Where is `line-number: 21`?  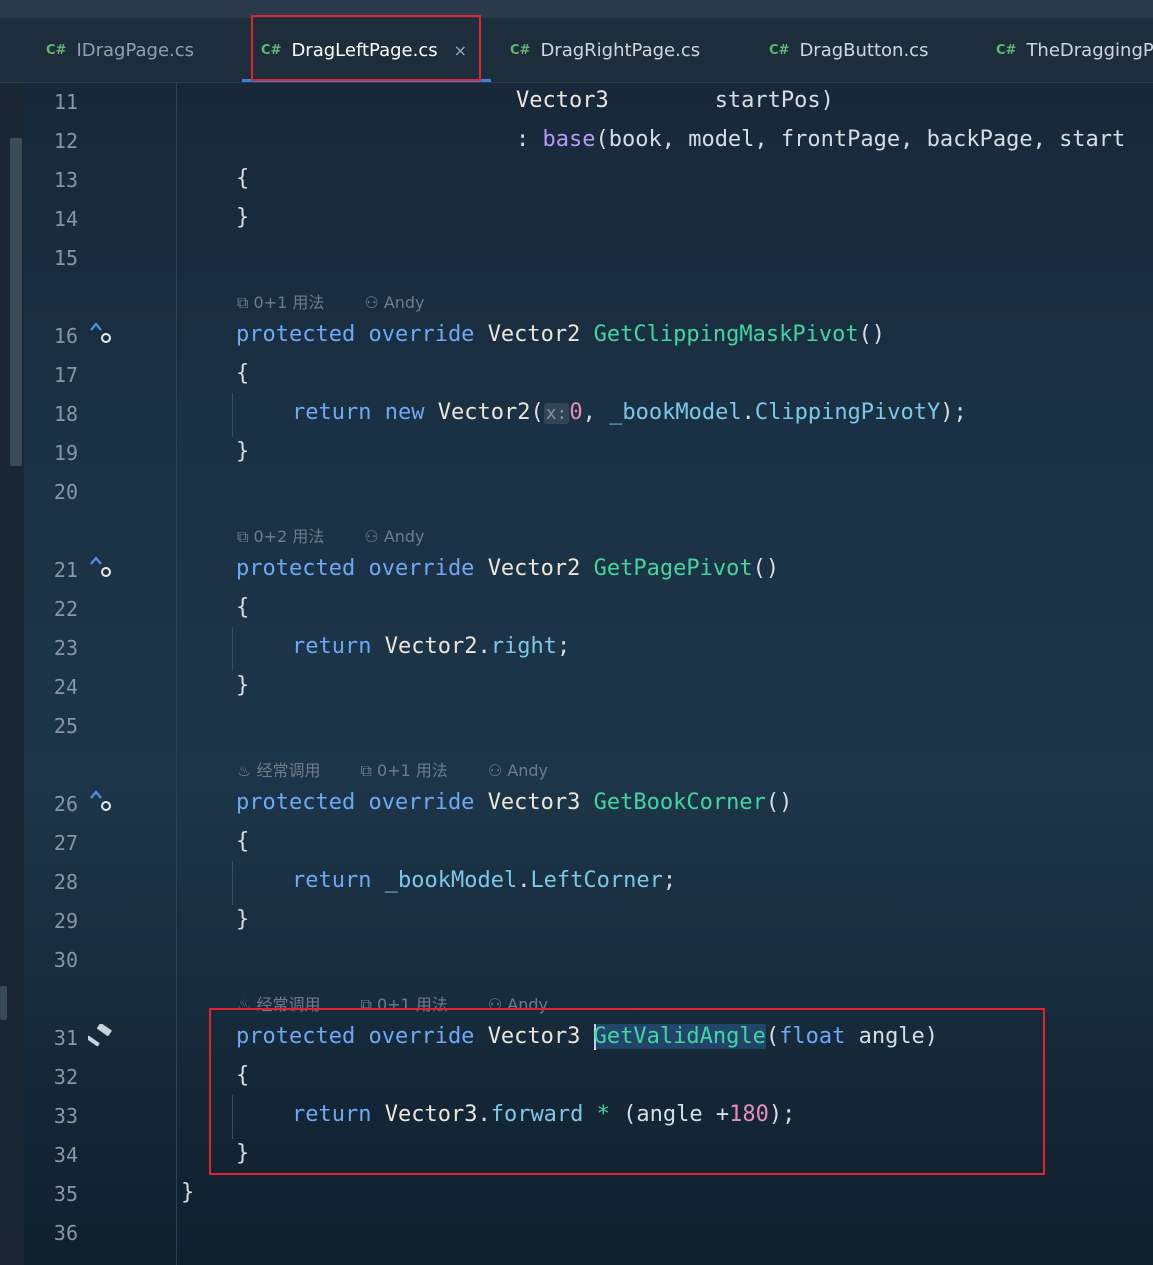
line-number: 21 is located at coordinates (65, 570).